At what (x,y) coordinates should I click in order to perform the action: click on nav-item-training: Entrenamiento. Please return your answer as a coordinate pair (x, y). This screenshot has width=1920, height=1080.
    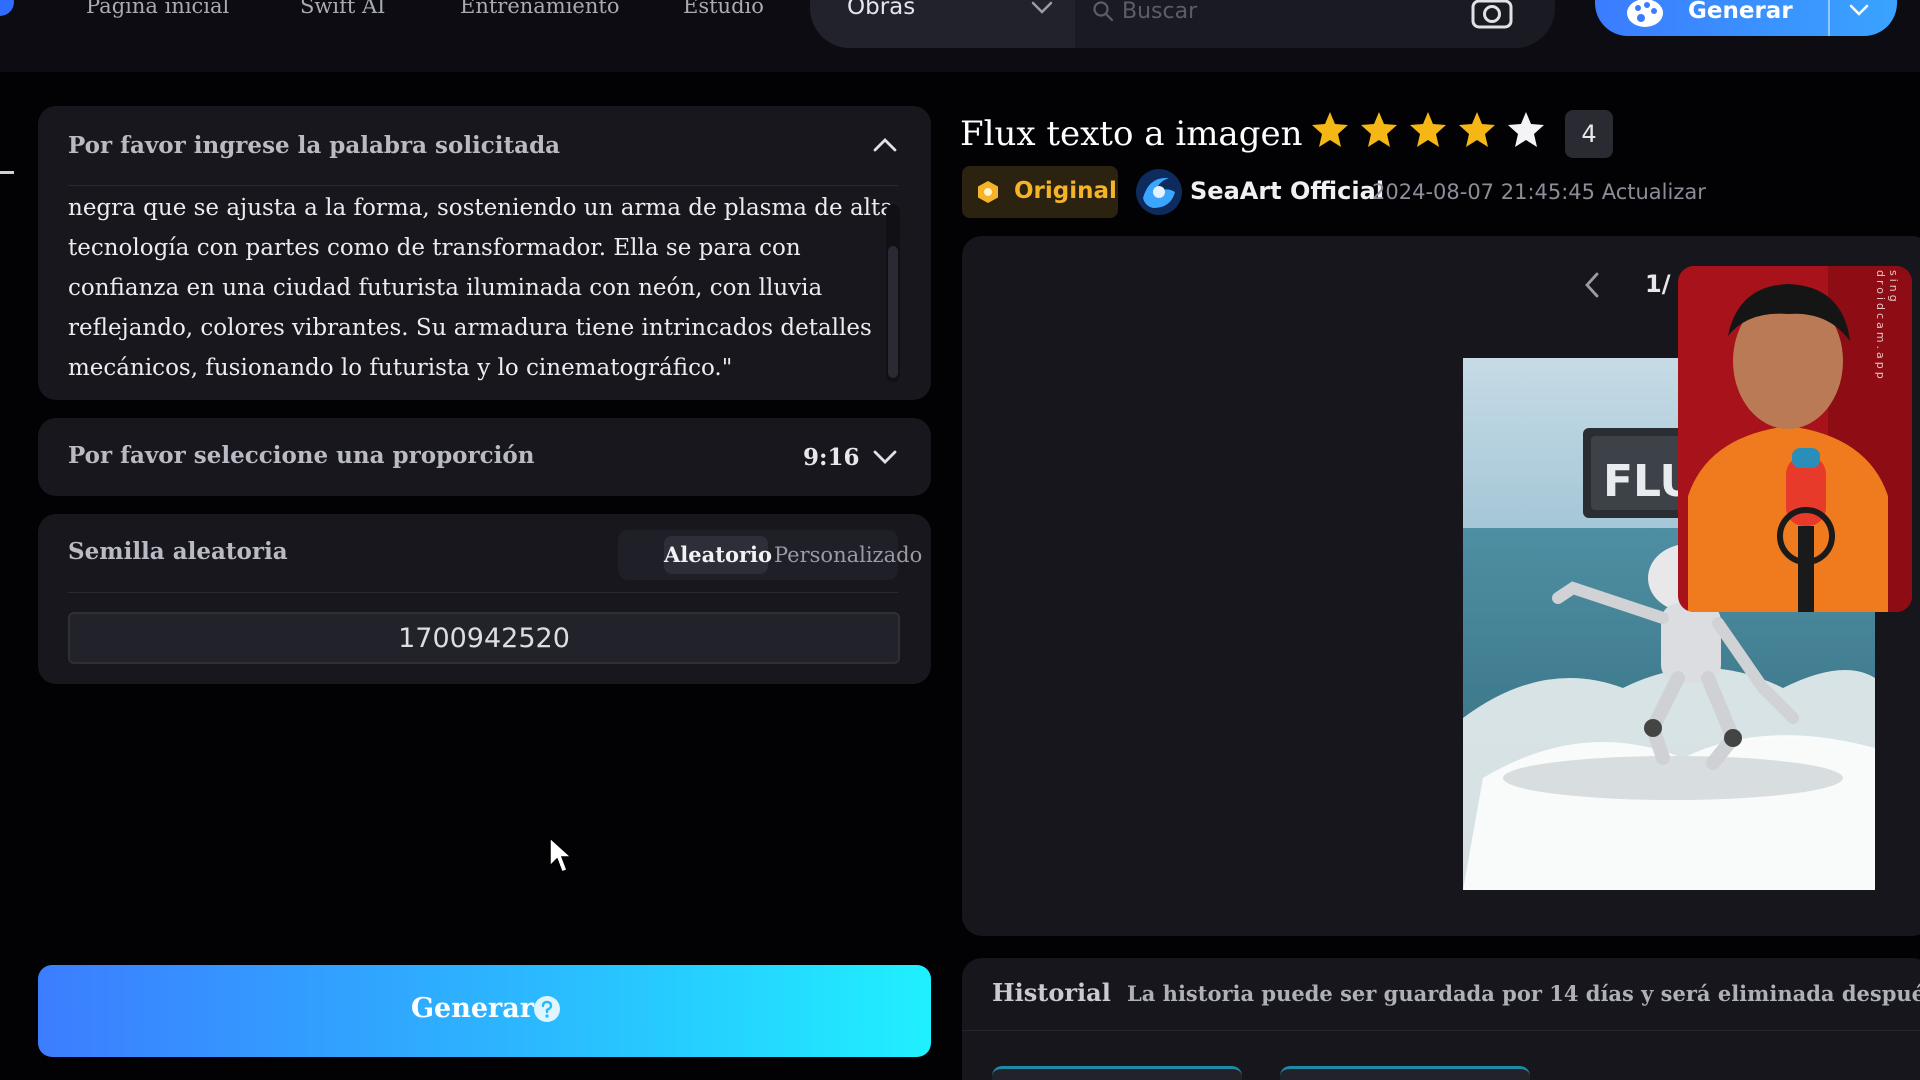
    Looking at the image, I should click on (539, 9).